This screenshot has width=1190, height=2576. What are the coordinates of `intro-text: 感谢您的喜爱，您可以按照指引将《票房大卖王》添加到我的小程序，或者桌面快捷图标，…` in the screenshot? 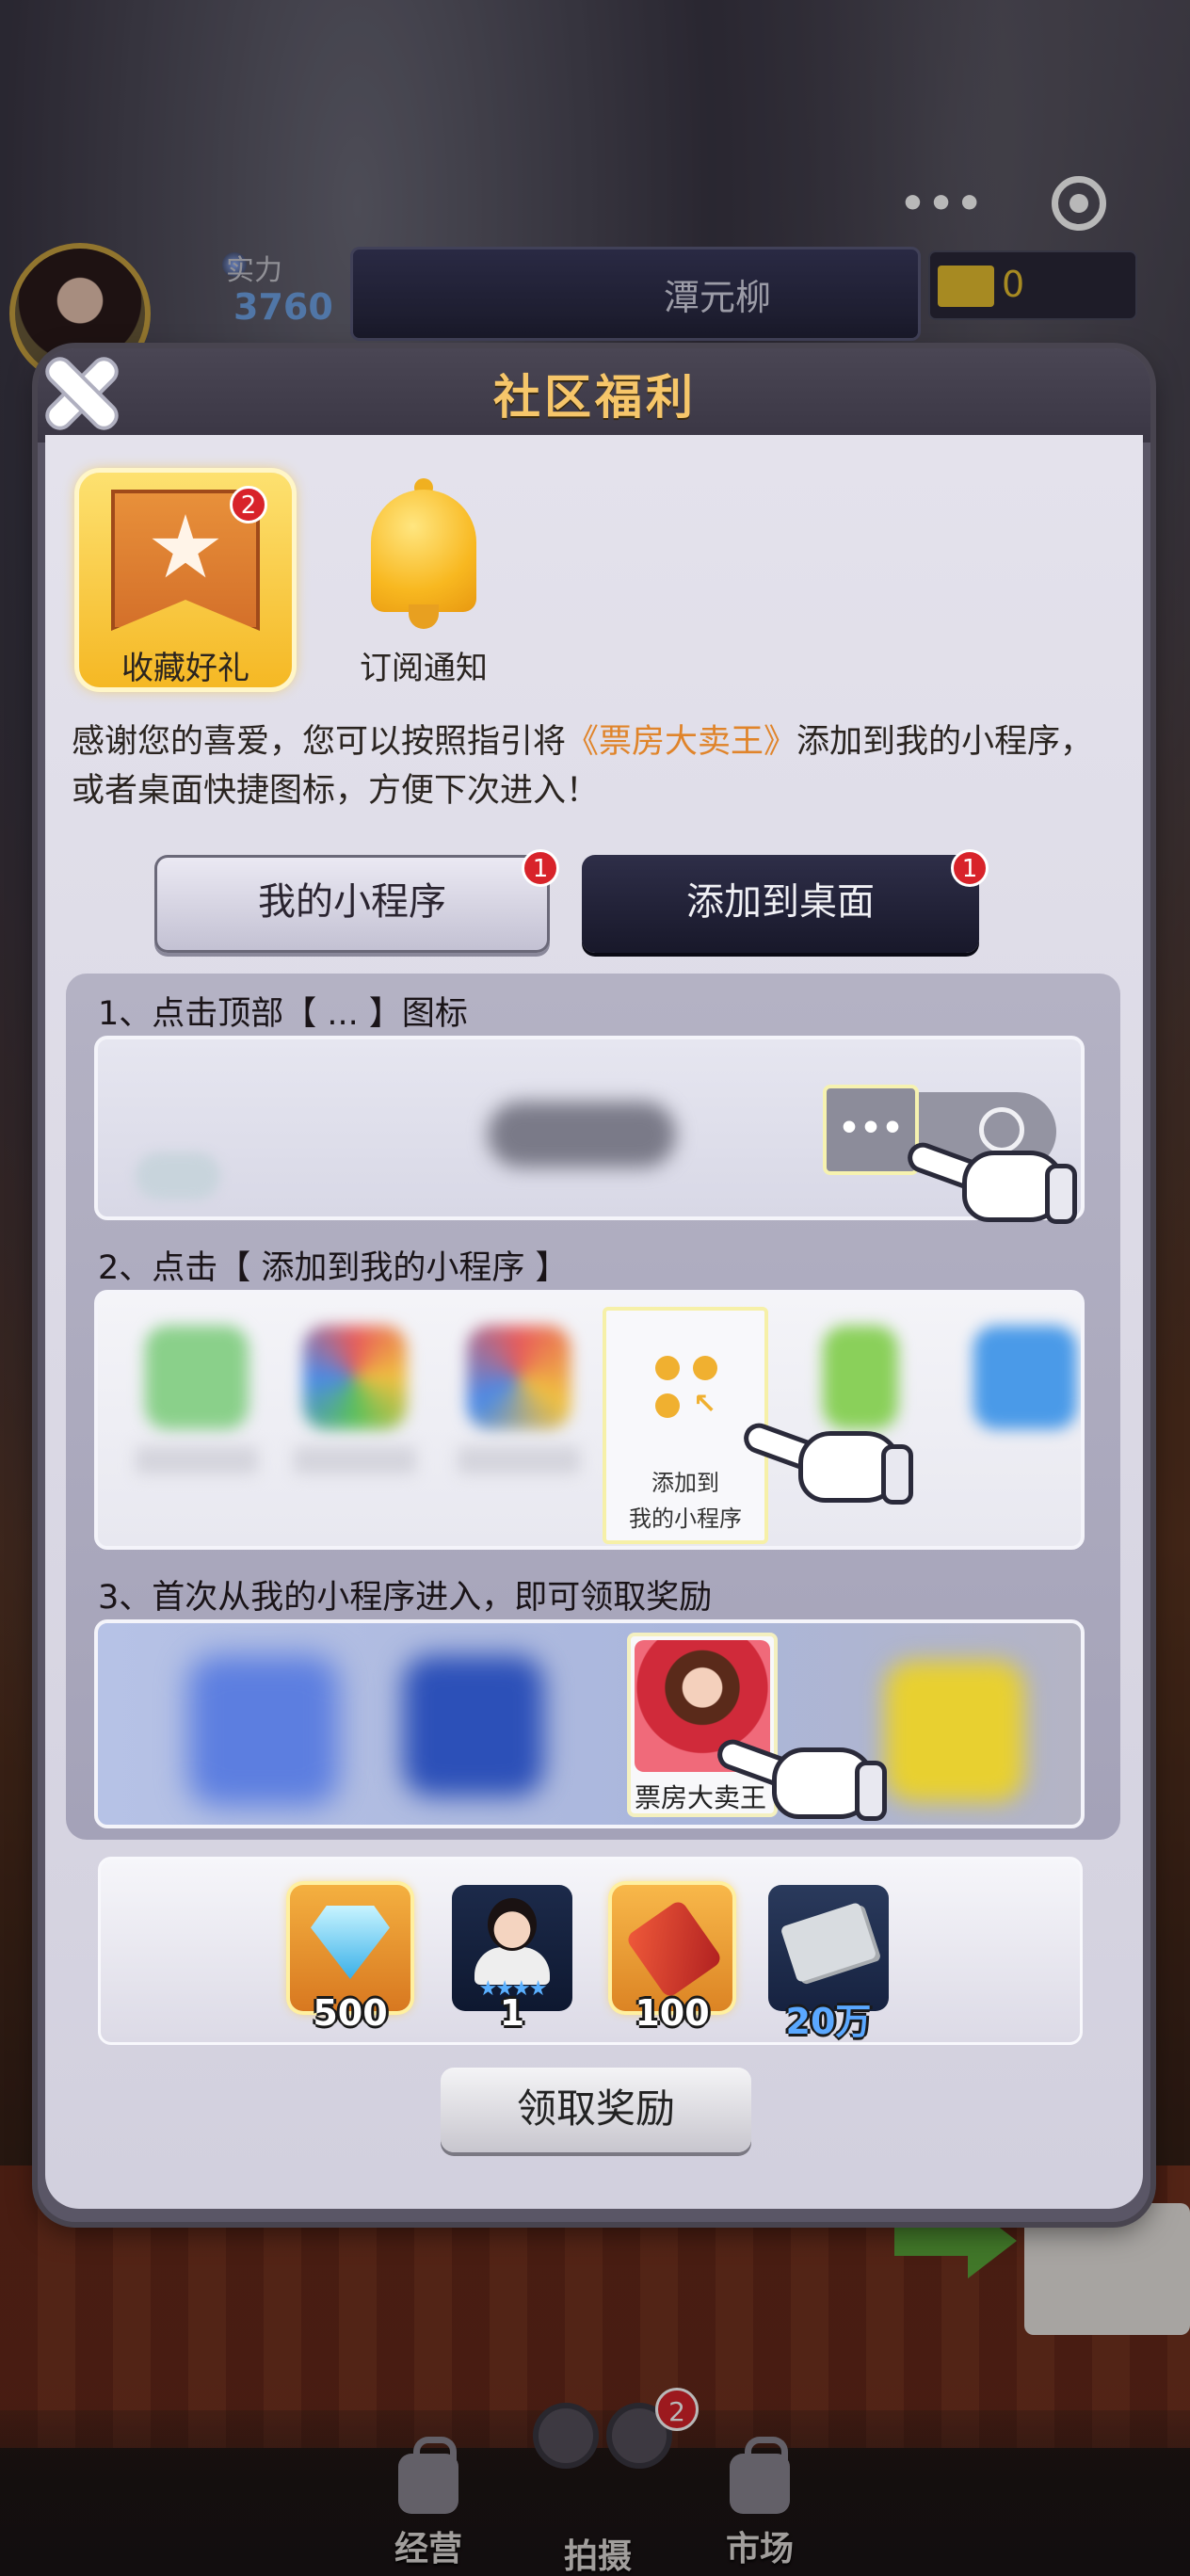 It's located at (594, 766).